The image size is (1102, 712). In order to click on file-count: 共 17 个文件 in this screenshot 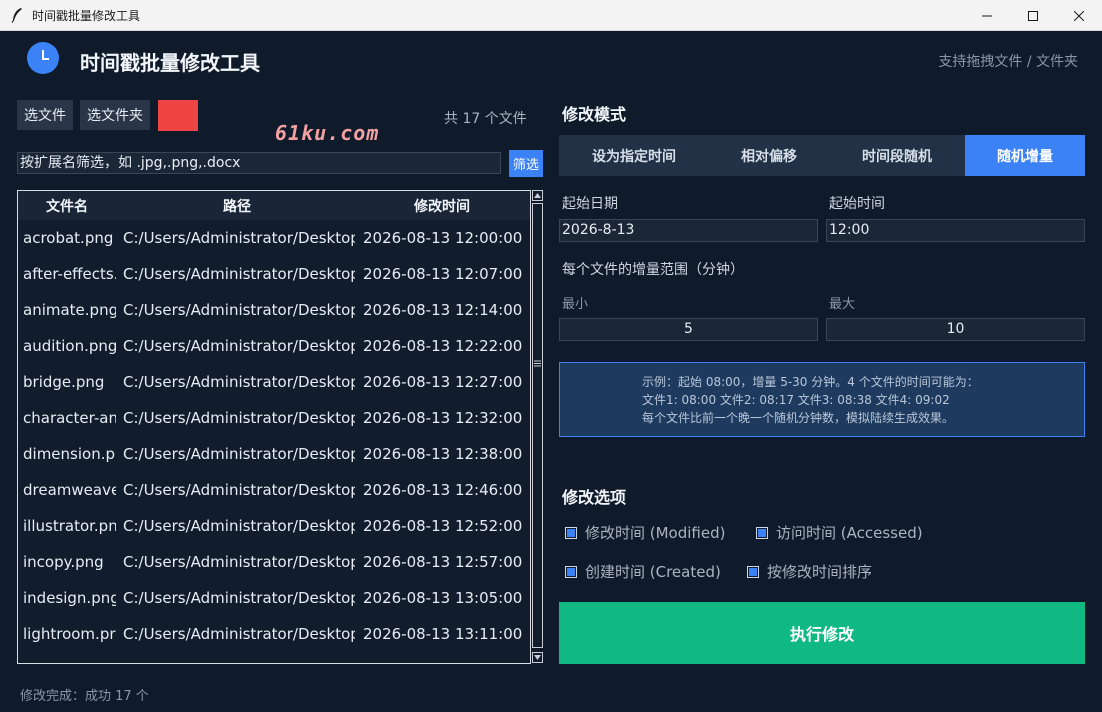, I will do `click(485, 119)`.